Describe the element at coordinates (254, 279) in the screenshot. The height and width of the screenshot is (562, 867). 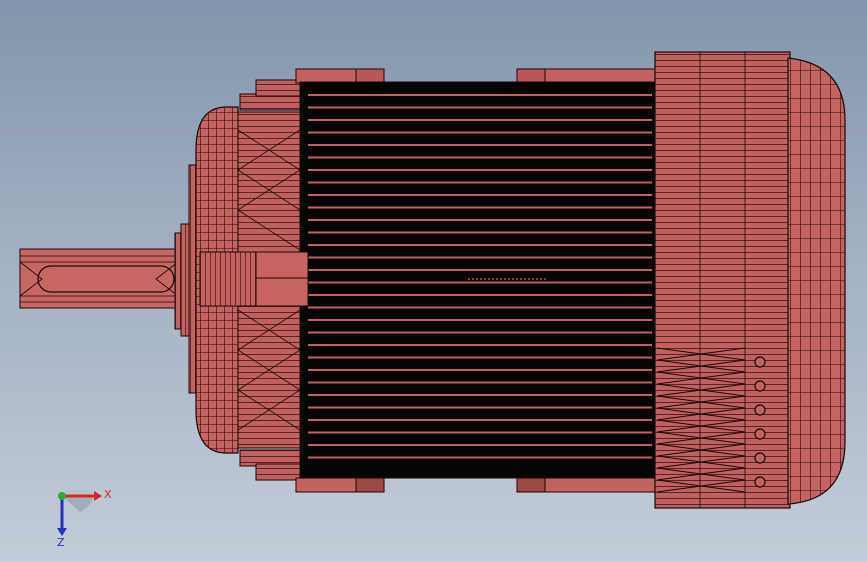
I see `shaft-hub` at that location.